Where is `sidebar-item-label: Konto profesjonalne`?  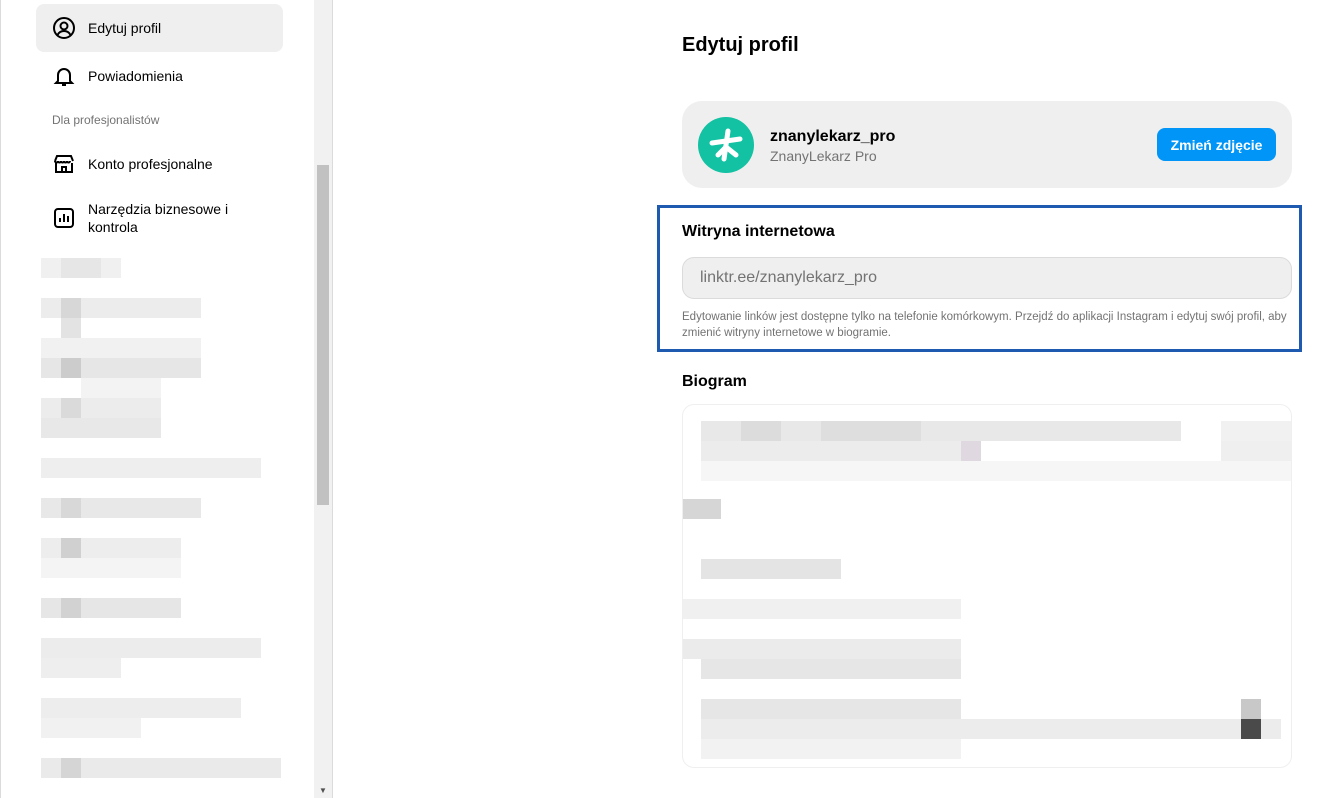
sidebar-item-label: Konto profesjonalne is located at coordinates (150, 164).